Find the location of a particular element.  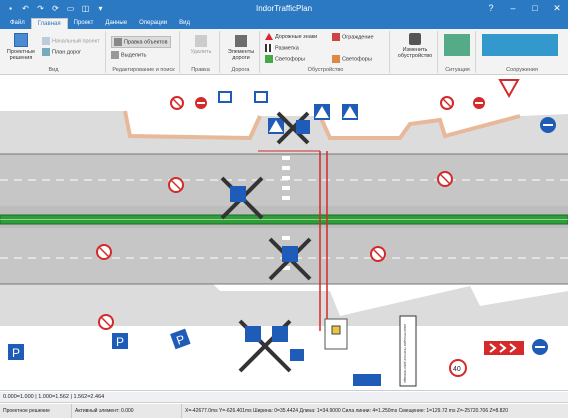

sign-parking-2: P is located at coordinates (120, 341).